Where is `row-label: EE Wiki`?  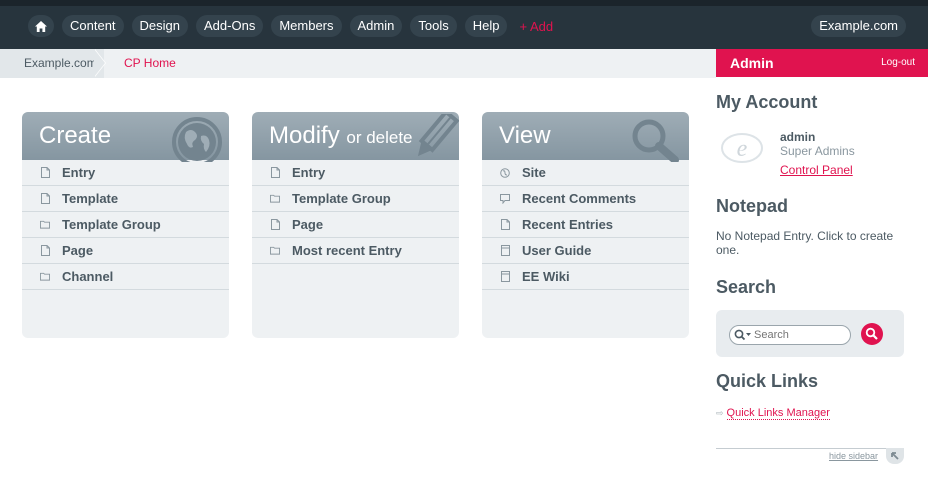 row-label: EE Wiki is located at coordinates (546, 276).